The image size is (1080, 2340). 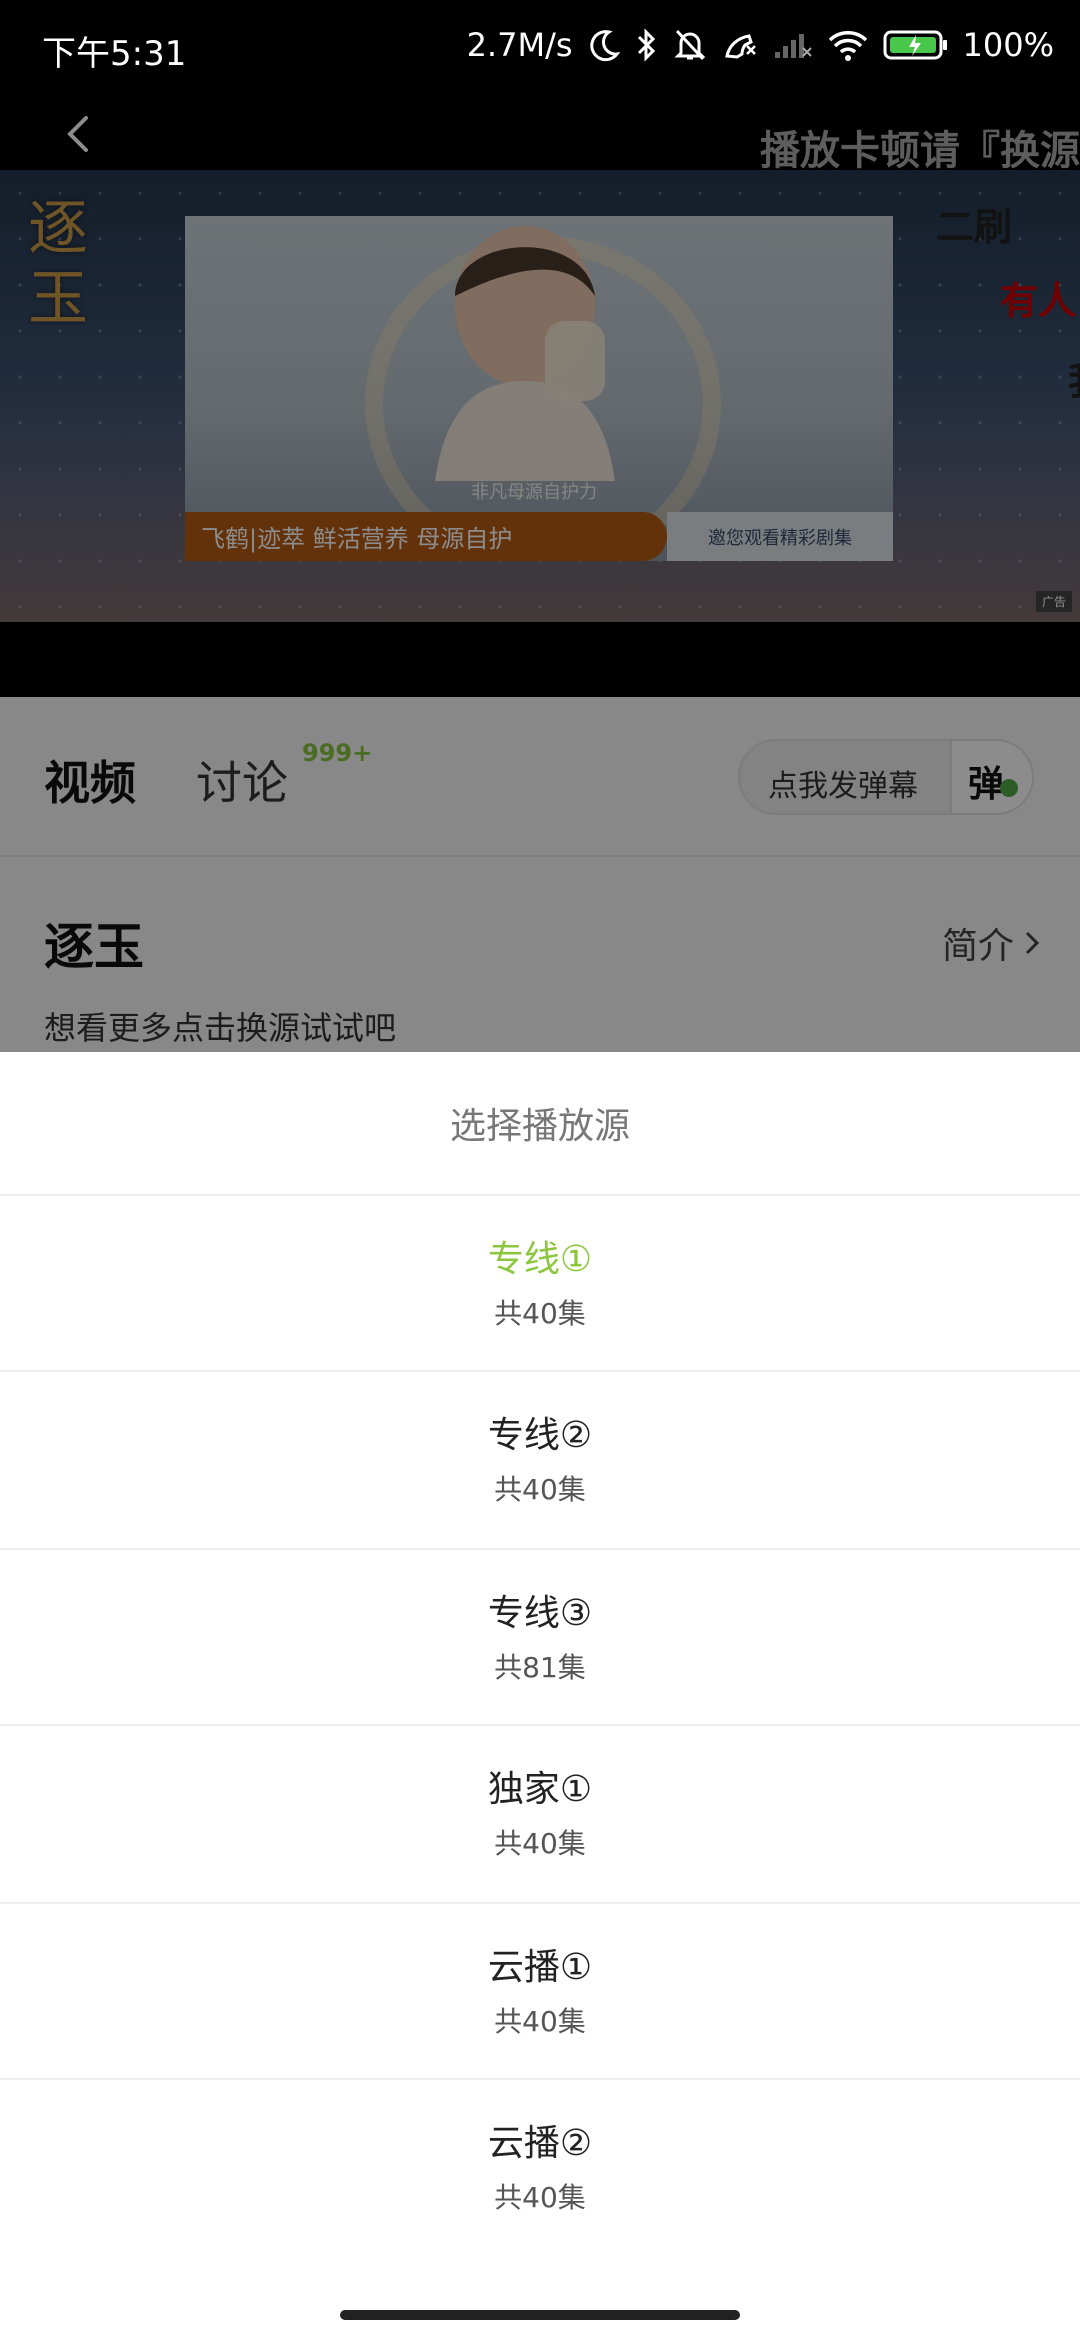 I want to click on switch-source-marquee: 播放卡顿请『换源, so click(x=920, y=151).